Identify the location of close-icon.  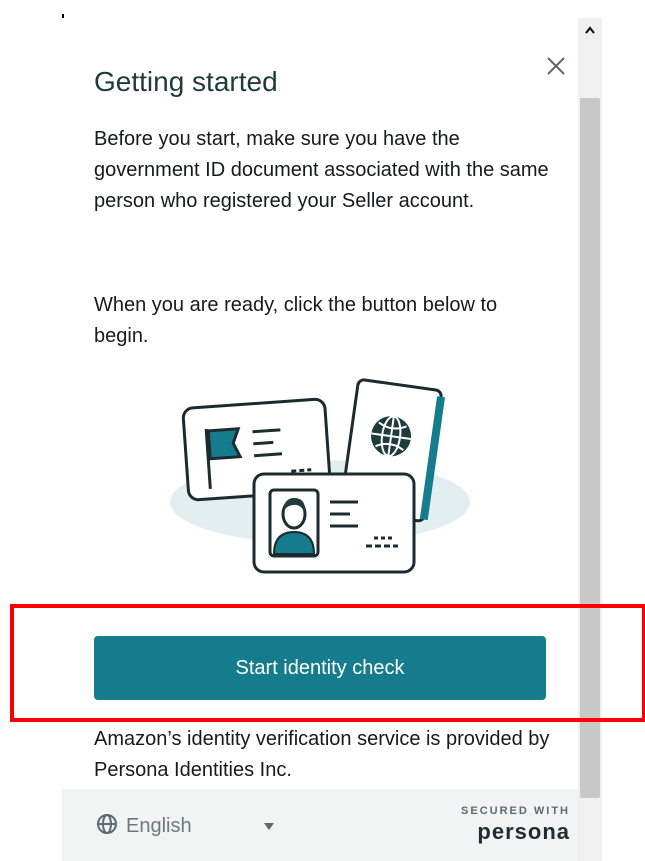
(556, 66).